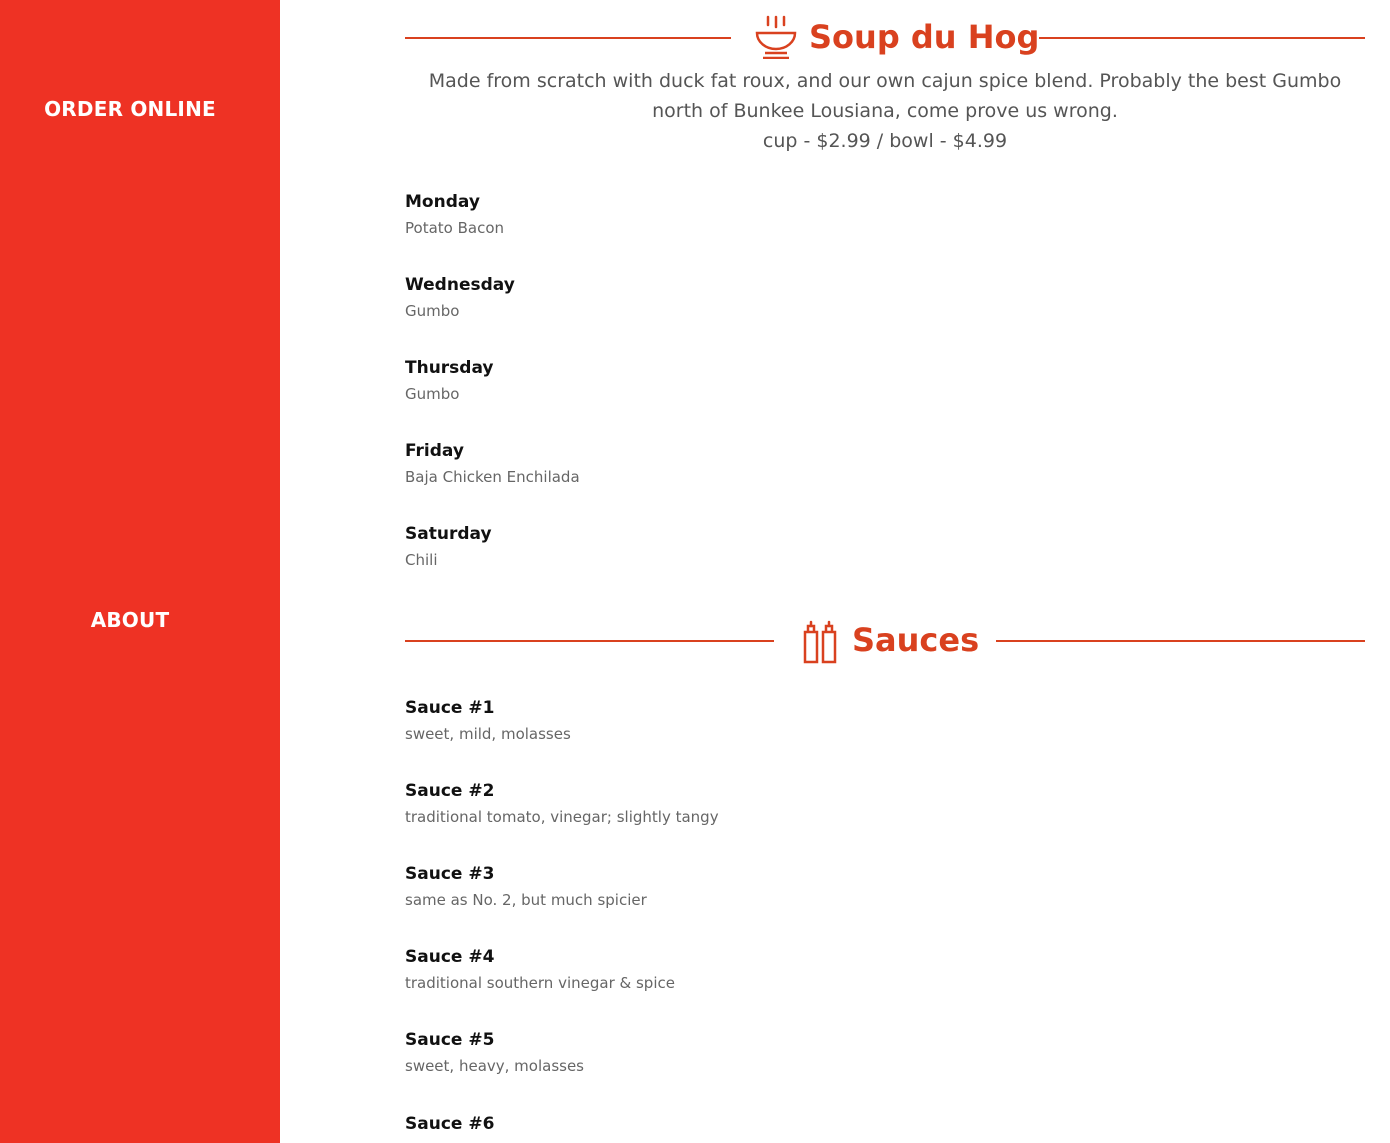 The height and width of the screenshot is (1143, 1390). I want to click on item-description: Potato Bacon, so click(455, 228).